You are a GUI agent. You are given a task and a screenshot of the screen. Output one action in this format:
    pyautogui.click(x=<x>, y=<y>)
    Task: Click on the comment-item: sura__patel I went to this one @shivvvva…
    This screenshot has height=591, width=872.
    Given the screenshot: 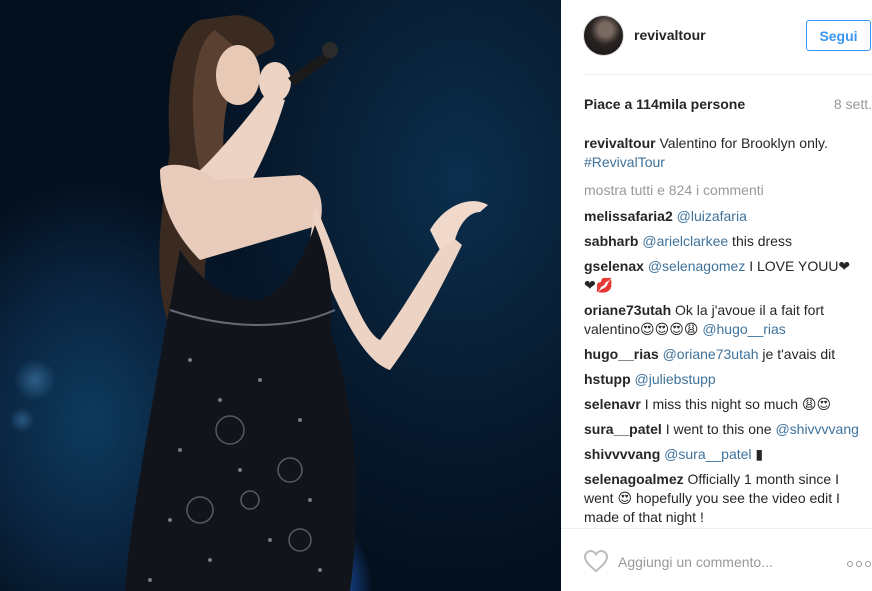 What is the action you would take?
    pyautogui.click(x=722, y=429)
    